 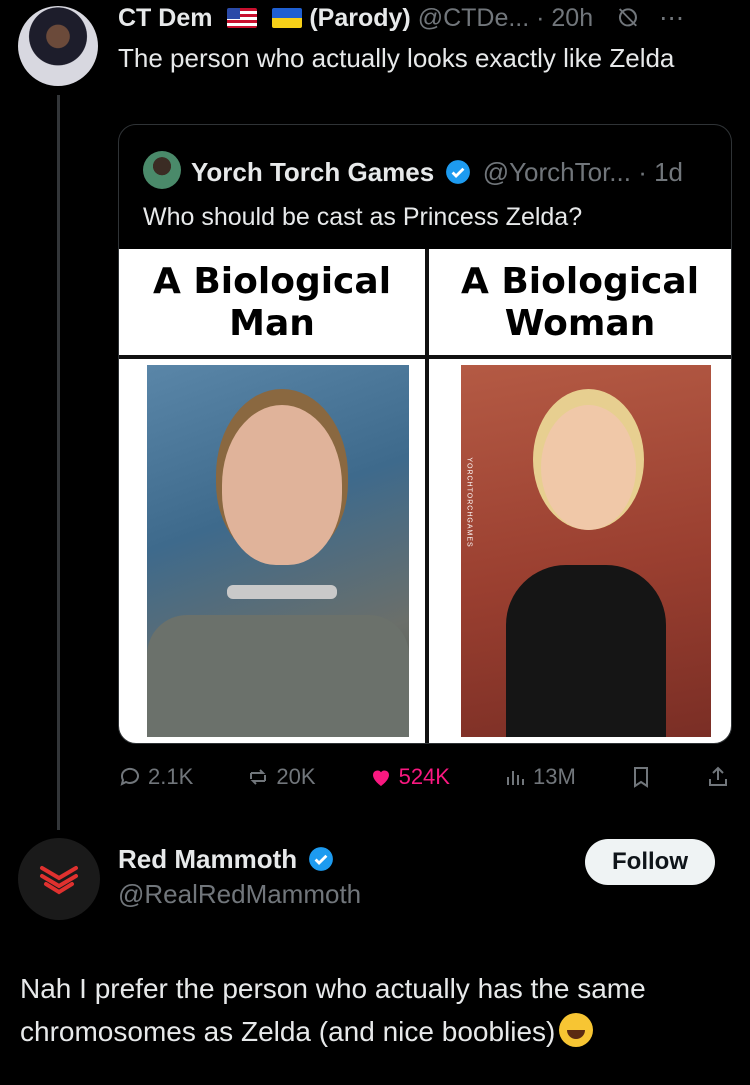 What do you see at coordinates (58, 46) in the screenshot?
I see `avatar` at bounding box center [58, 46].